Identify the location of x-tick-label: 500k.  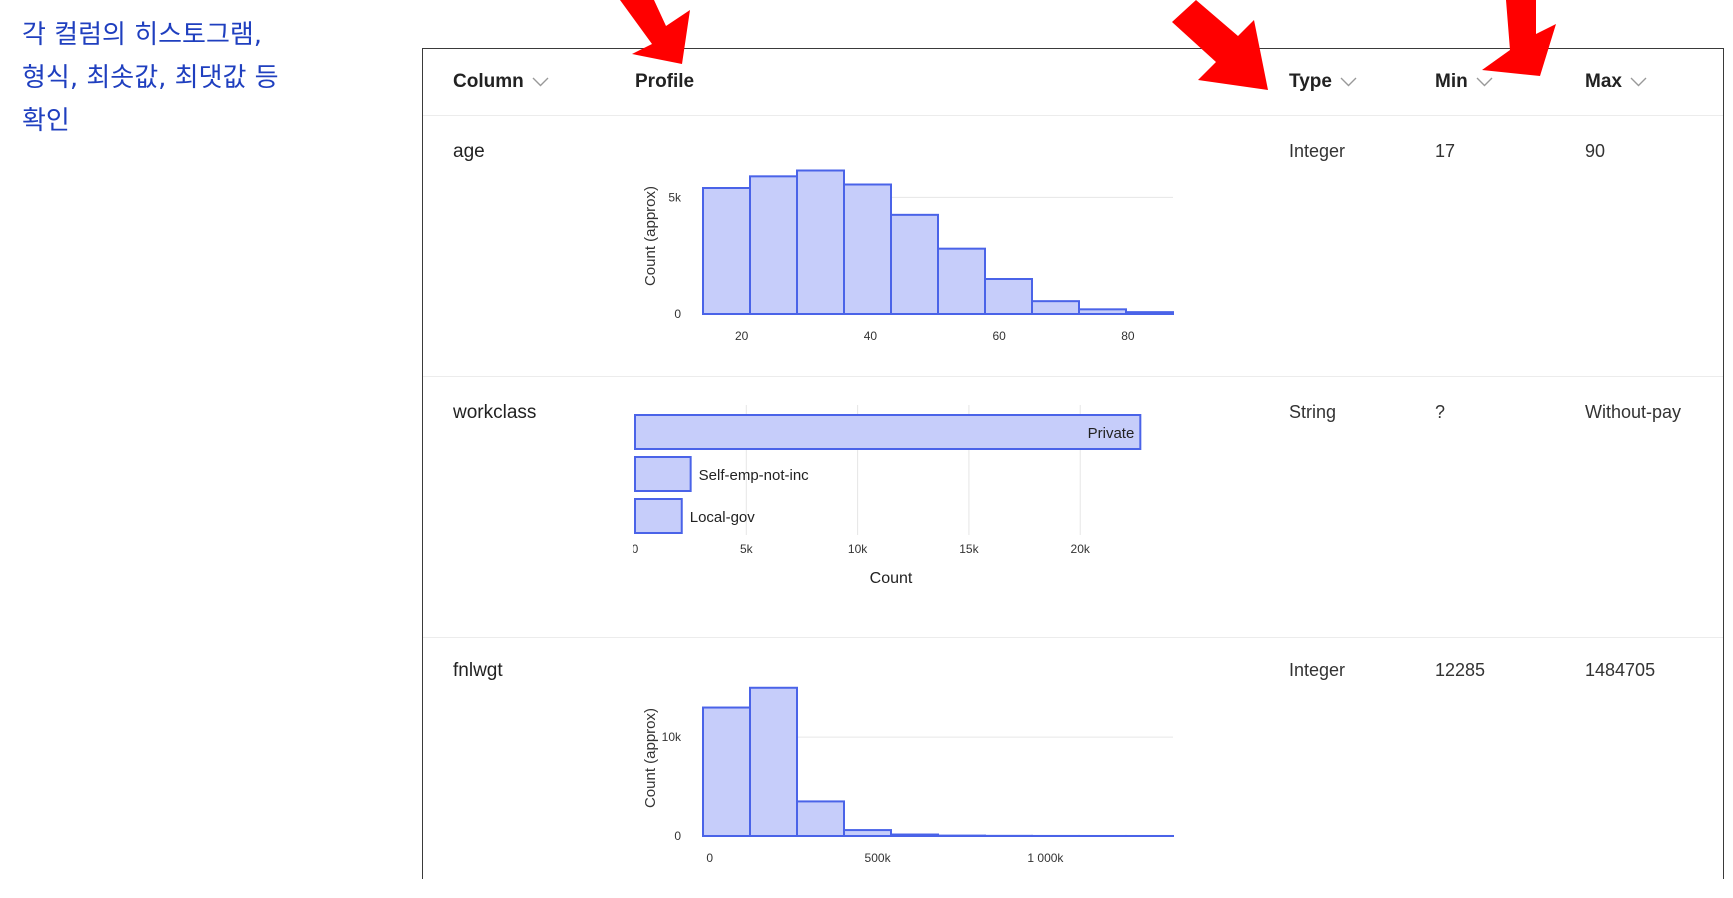
(878, 858).